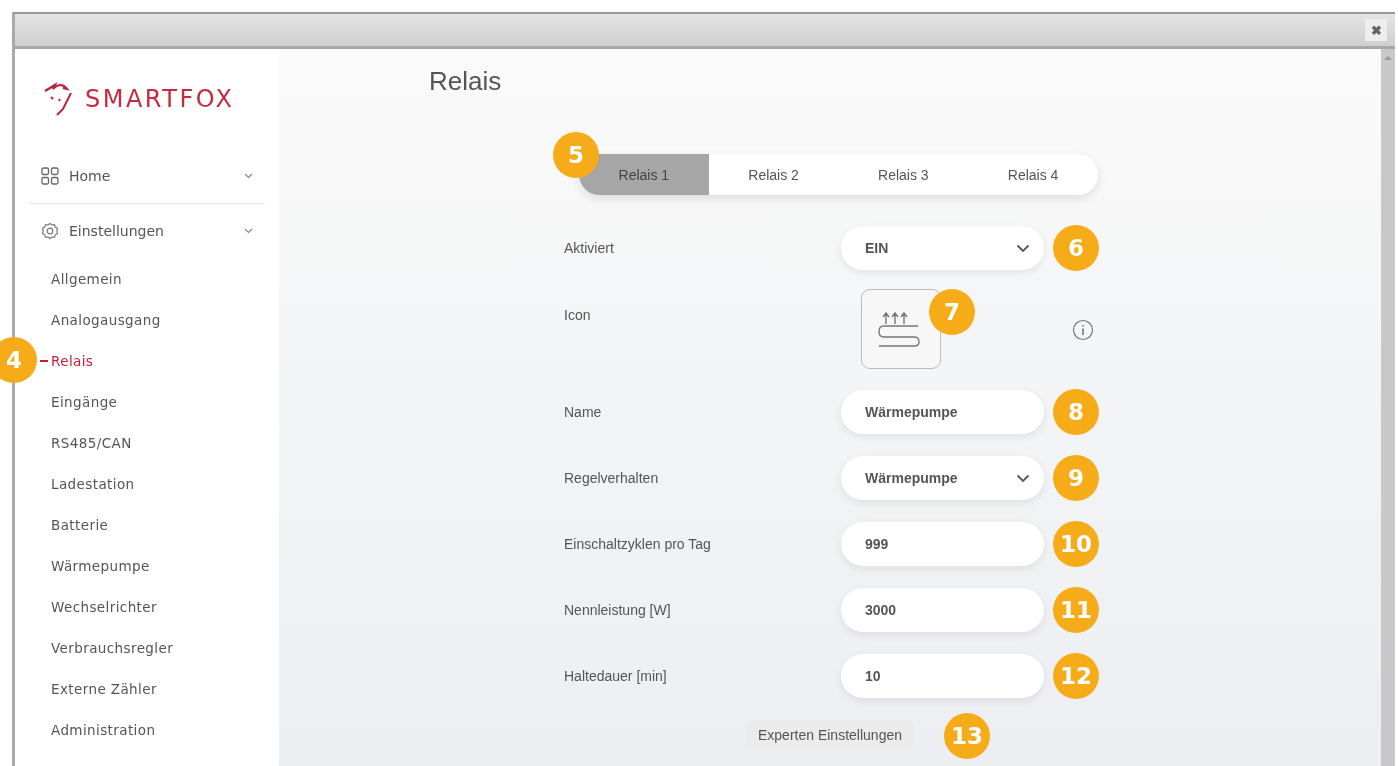 Image resolution: width=1398 pixels, height=766 pixels. What do you see at coordinates (638, 544) in the screenshot?
I see `field-label: Einschaltzyklen pro Tag` at bounding box center [638, 544].